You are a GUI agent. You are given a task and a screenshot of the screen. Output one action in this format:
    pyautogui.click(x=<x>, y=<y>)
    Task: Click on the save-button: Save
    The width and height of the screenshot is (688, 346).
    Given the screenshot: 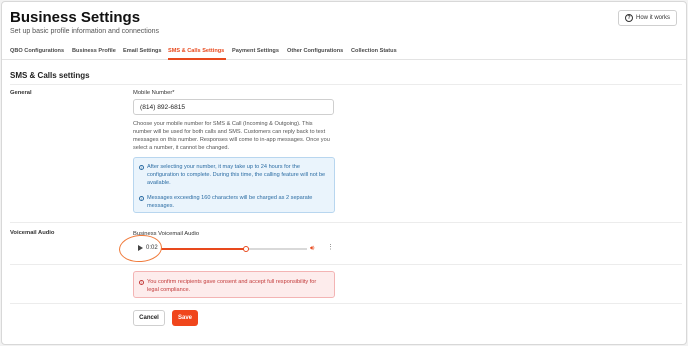 What is the action you would take?
    pyautogui.click(x=185, y=318)
    